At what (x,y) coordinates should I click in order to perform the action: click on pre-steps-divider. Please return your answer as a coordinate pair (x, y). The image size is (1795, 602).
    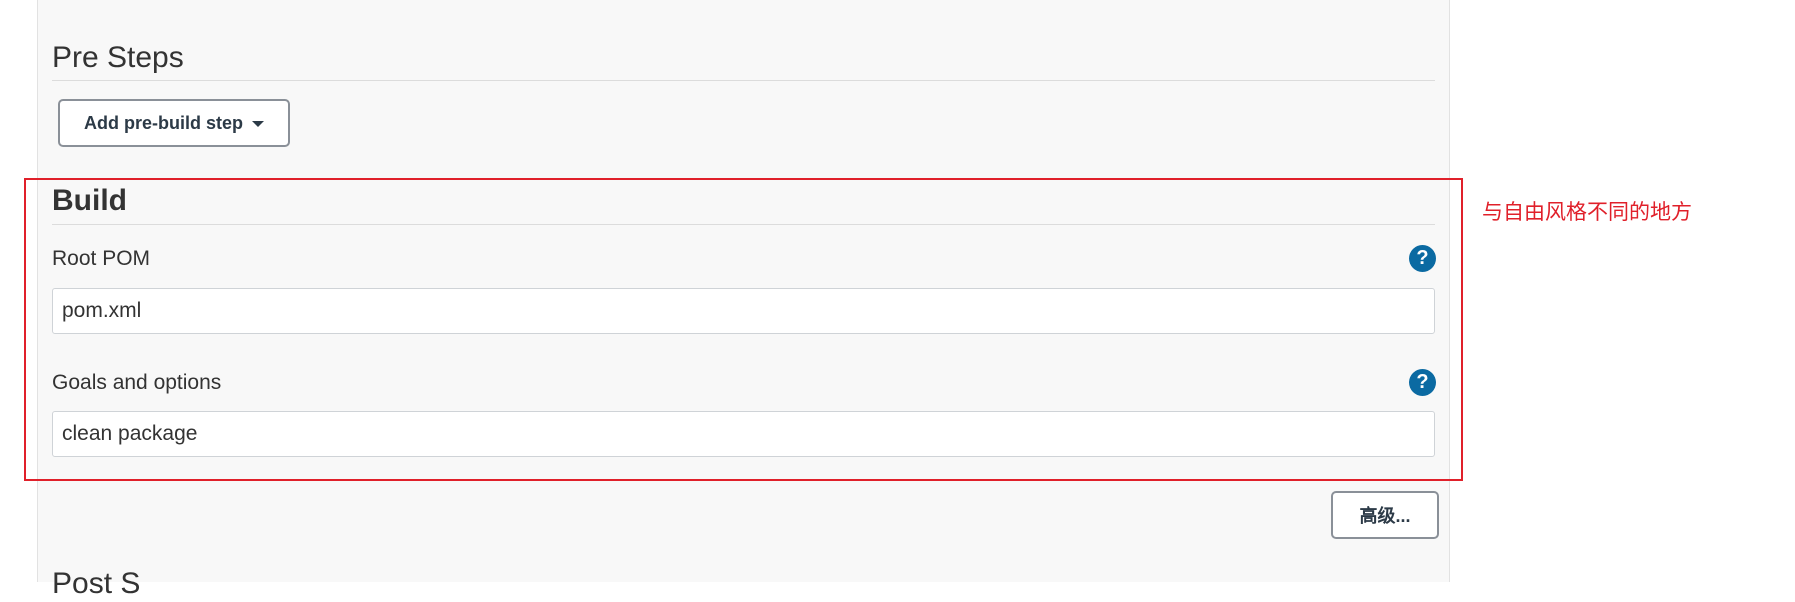
    Looking at the image, I should click on (743, 80).